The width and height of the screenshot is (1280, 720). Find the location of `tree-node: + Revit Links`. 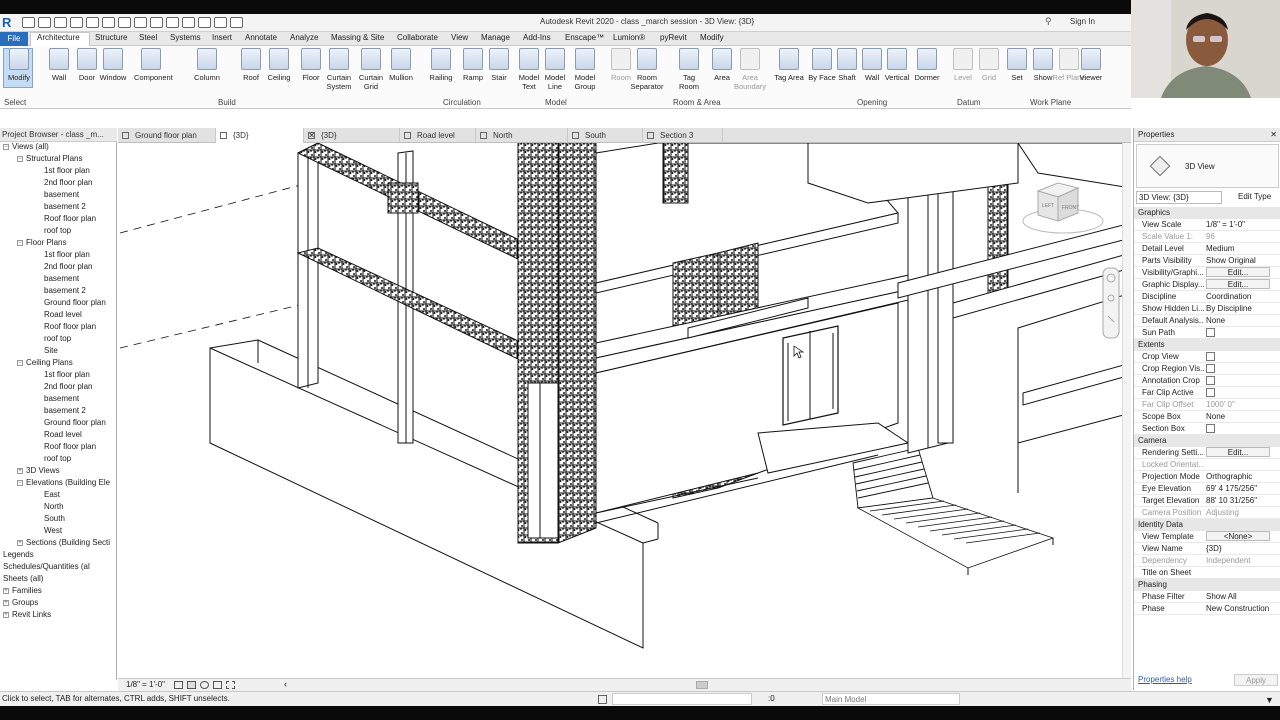

tree-node: + Revit Links is located at coordinates (27, 615).